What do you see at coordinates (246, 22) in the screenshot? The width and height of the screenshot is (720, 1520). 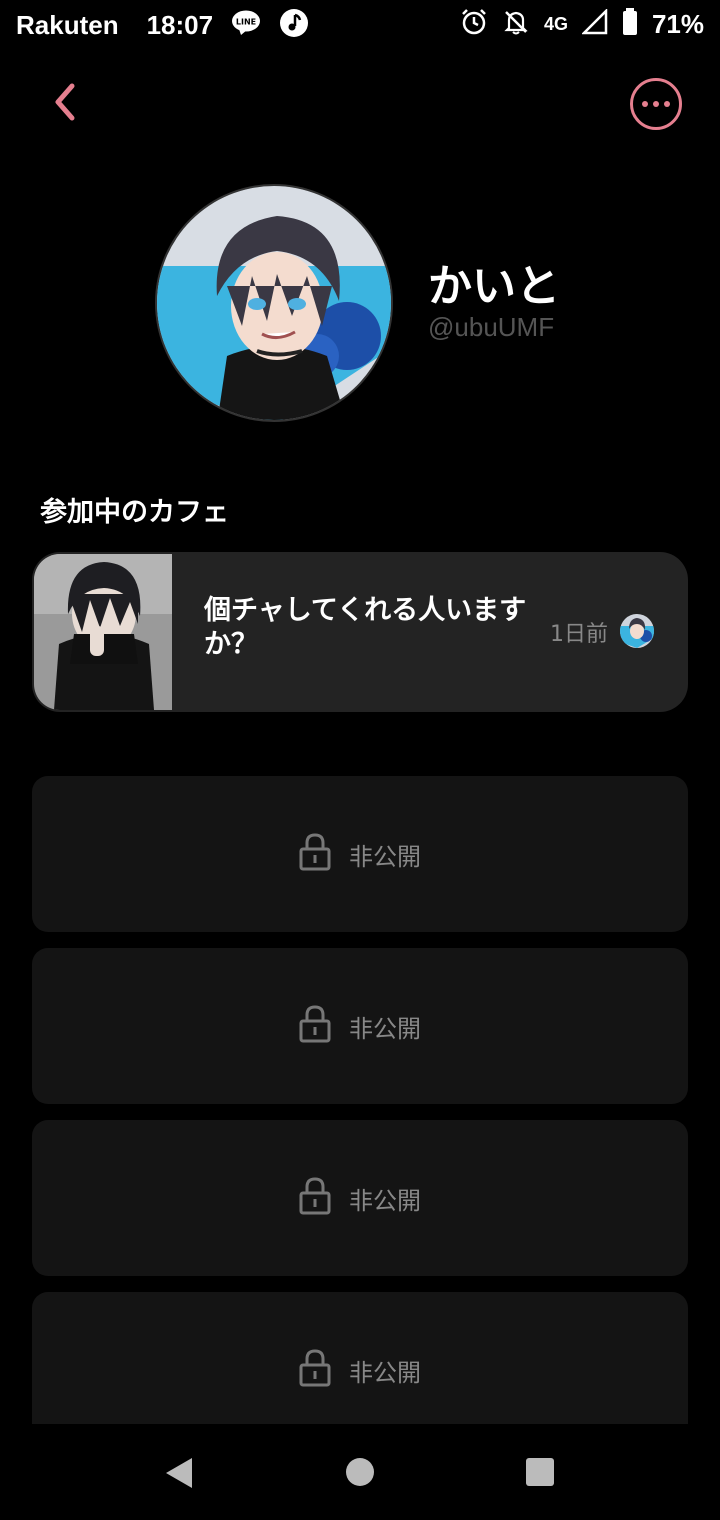 I see `svg-text: LINE` at bounding box center [246, 22].